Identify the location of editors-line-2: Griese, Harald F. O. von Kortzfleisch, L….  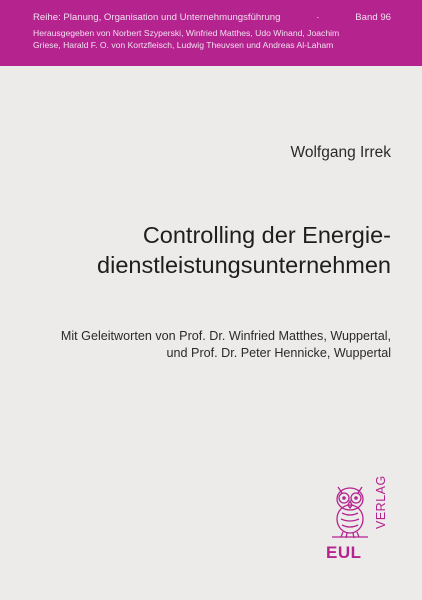
(183, 45).